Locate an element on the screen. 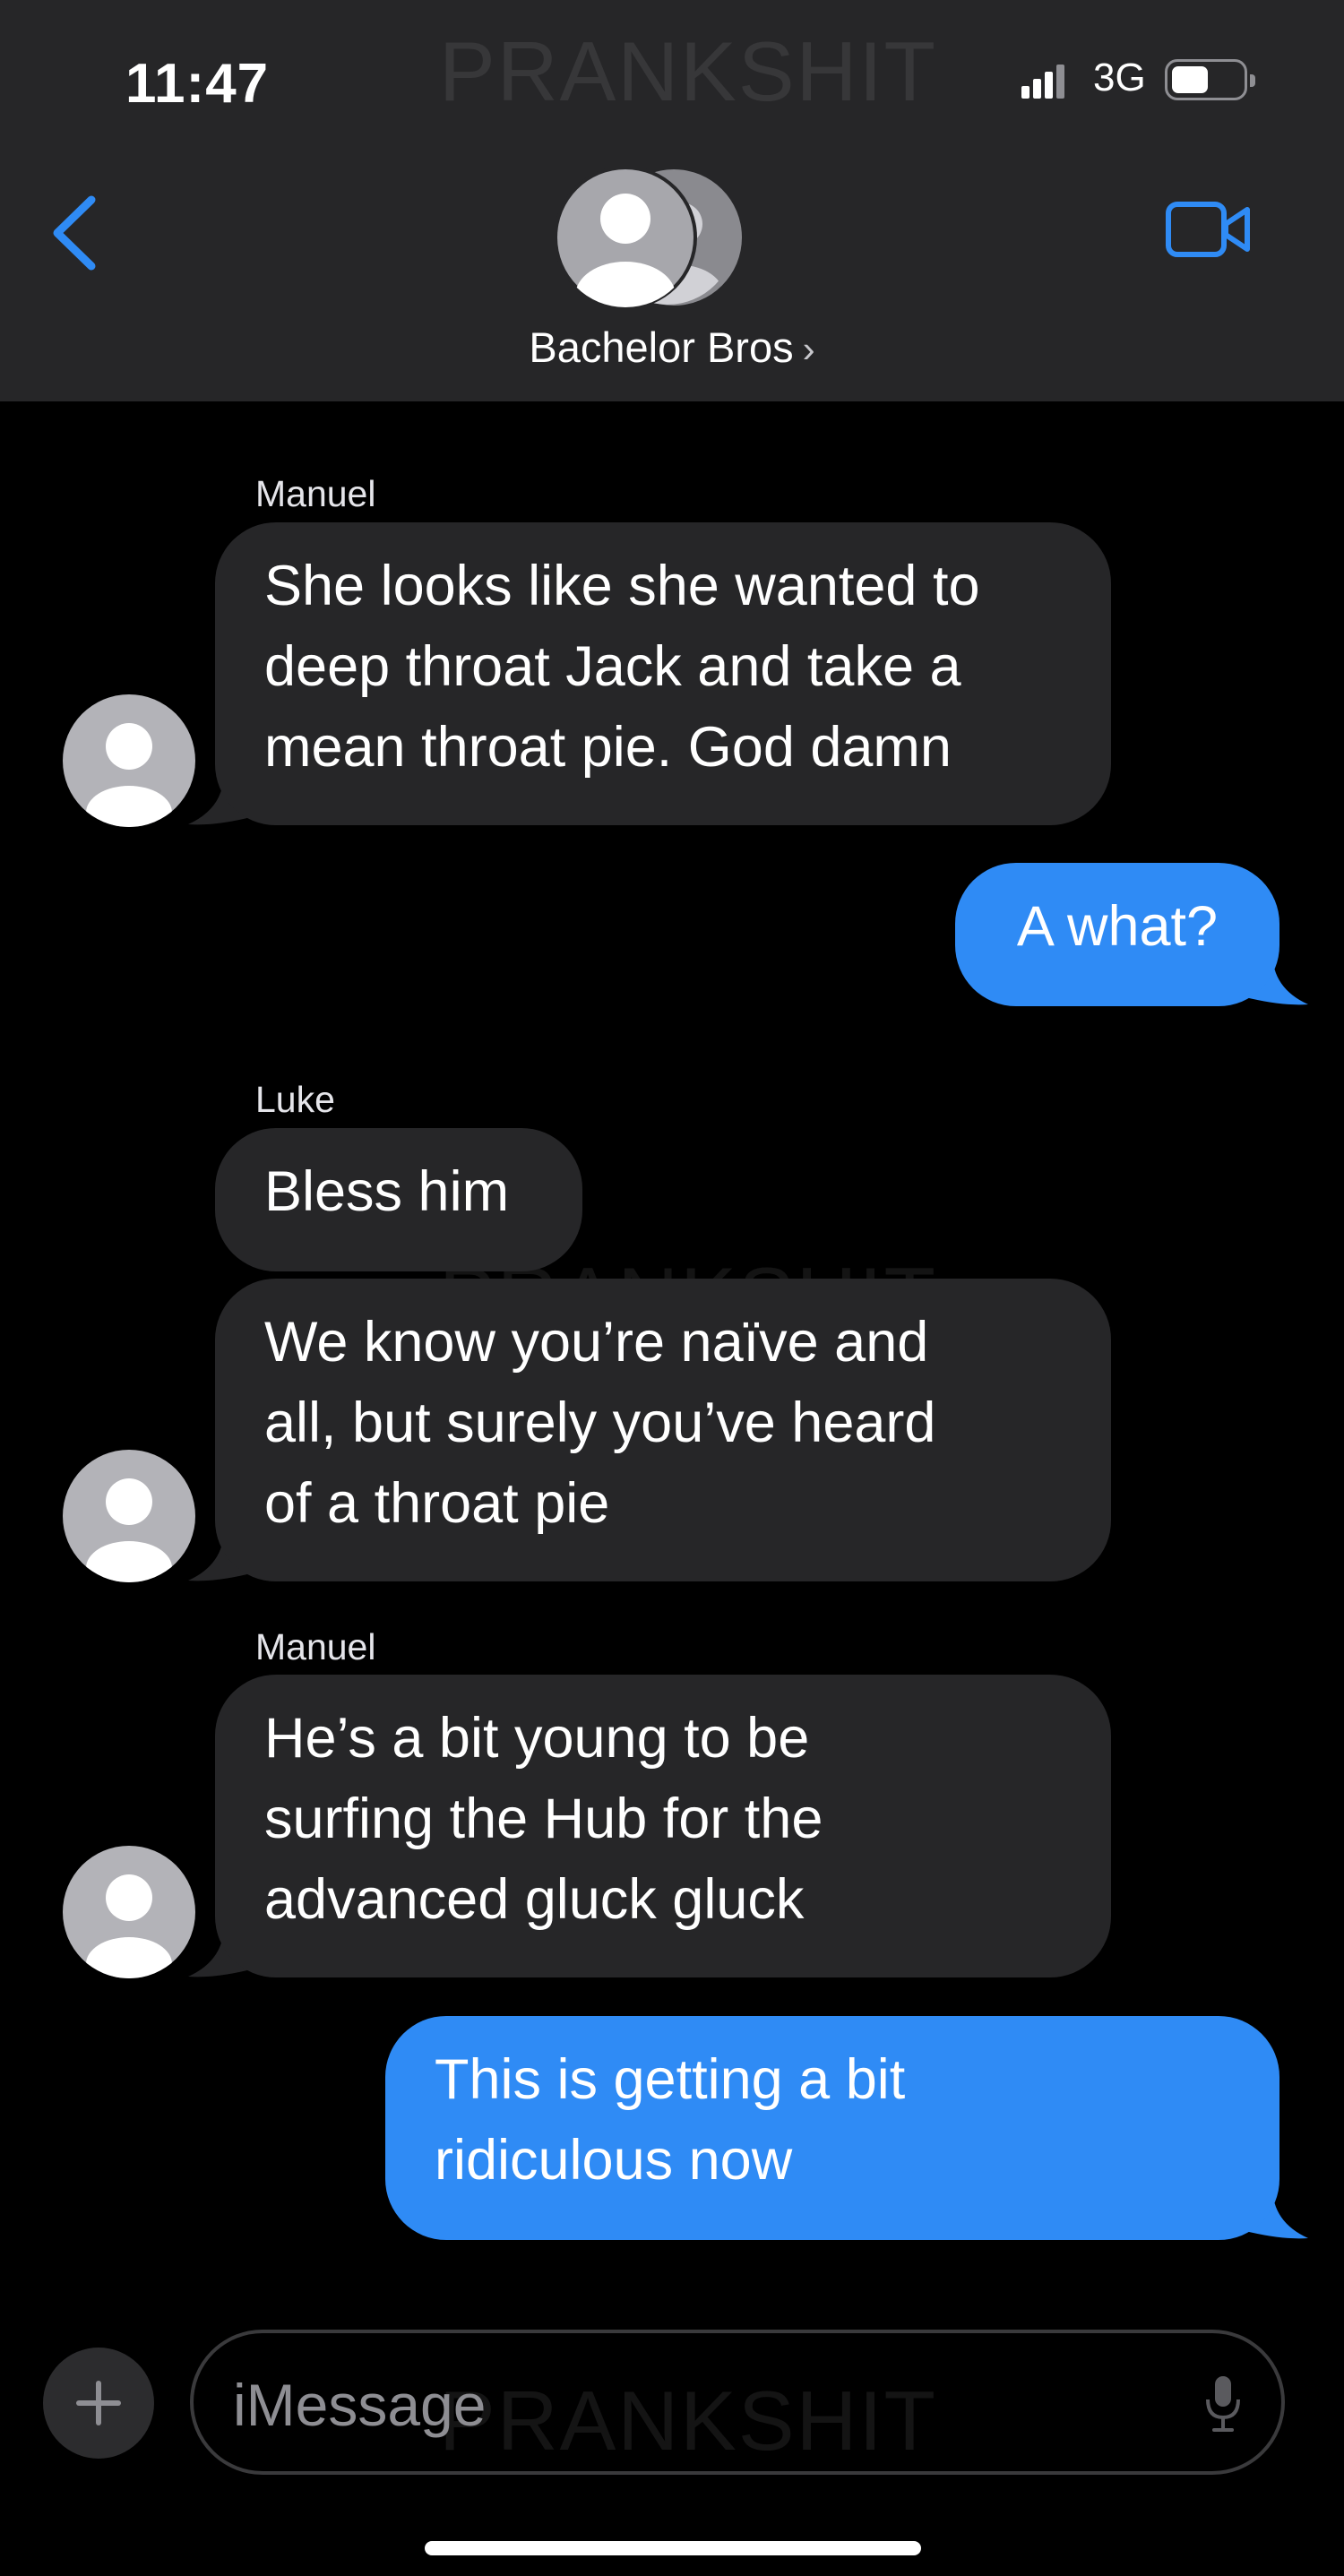 The height and width of the screenshot is (2576, 1344). message-line: of a throat pie is located at coordinates (437, 1503).